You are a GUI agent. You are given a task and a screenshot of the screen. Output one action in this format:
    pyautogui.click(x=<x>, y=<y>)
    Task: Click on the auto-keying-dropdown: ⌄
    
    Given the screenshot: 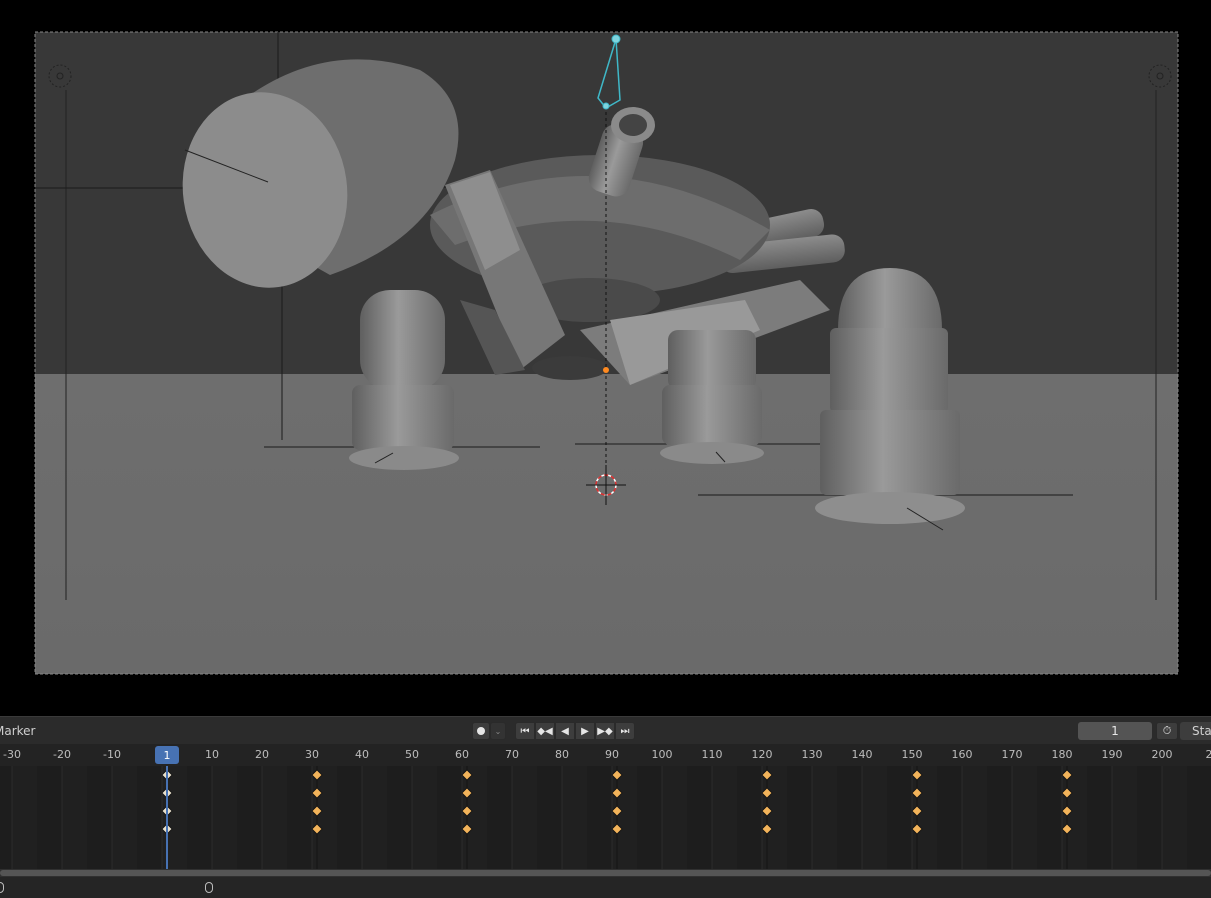 What is the action you would take?
    pyautogui.click(x=498, y=731)
    